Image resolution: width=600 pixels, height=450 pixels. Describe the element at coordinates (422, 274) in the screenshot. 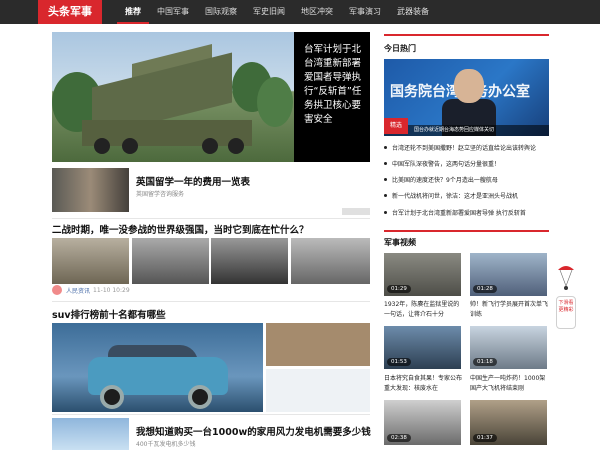

I see `video-thumb: 01:29` at that location.